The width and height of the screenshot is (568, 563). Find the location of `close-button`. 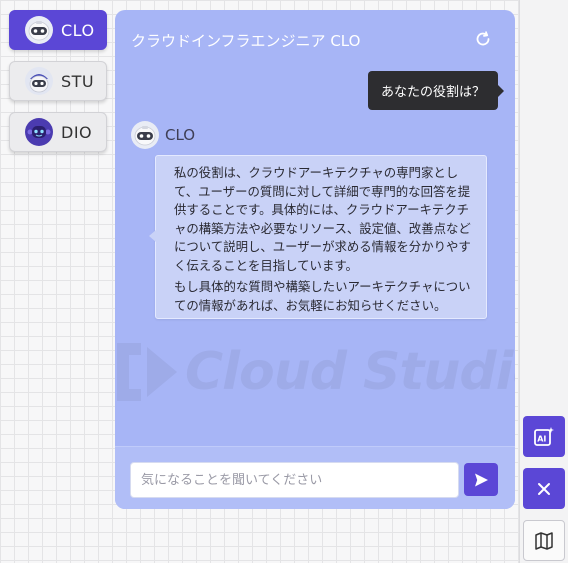

close-button is located at coordinates (544, 488).